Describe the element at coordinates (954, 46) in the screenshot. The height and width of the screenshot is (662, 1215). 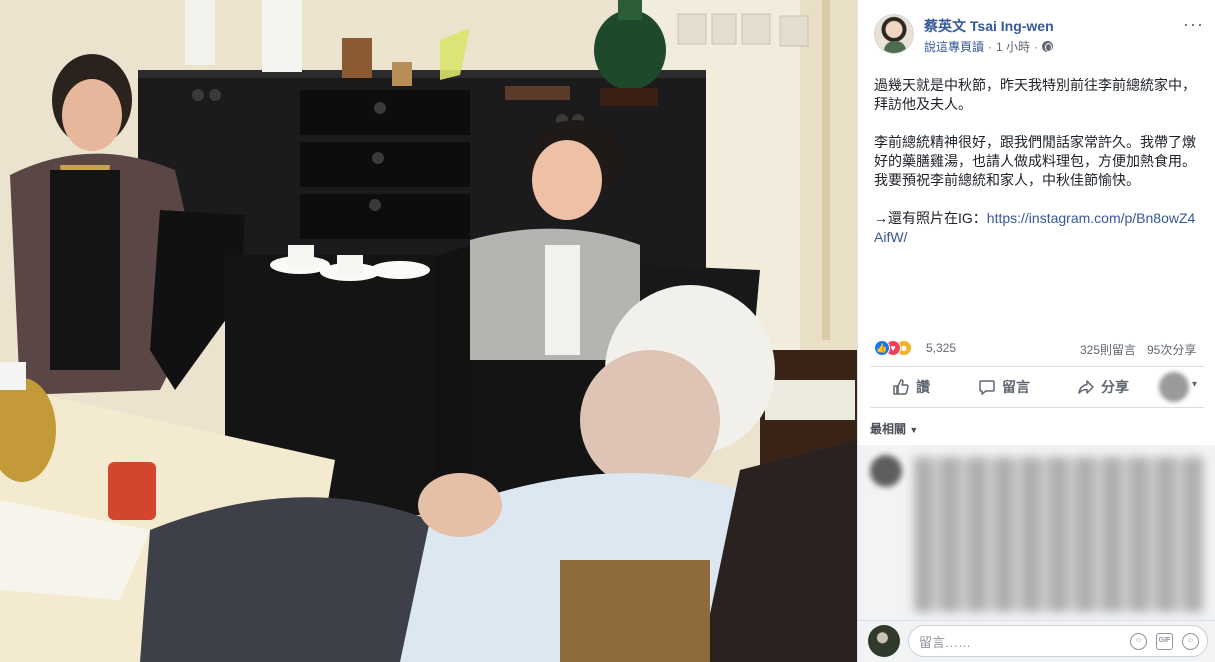
I see `meta-link: 說這專頁讀` at that location.